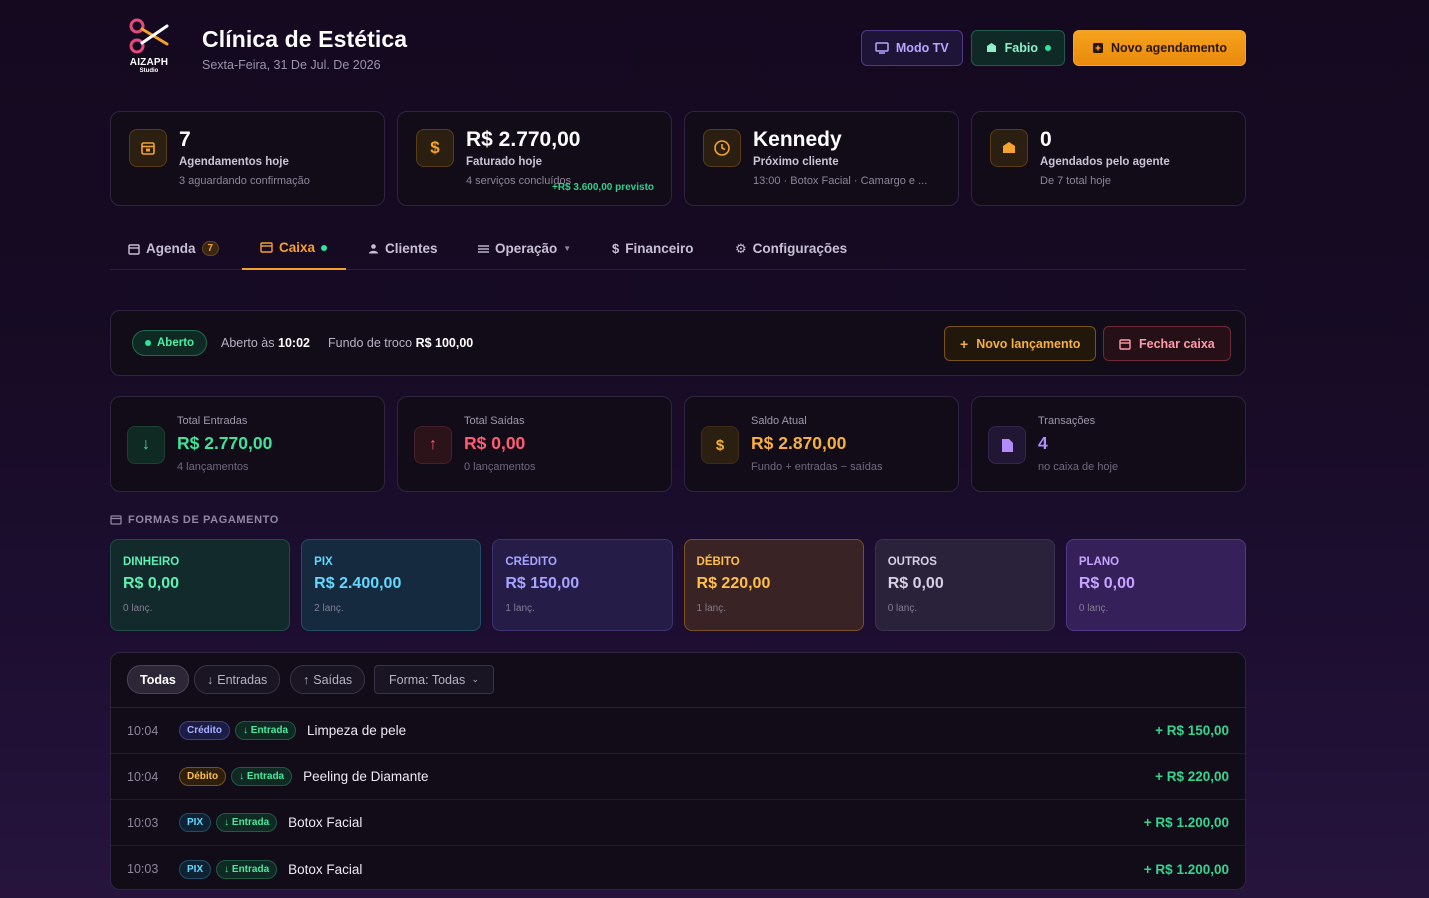 This screenshot has height=898, width=1429. What do you see at coordinates (435, 147) in the screenshot?
I see `dollar-icon: $` at bounding box center [435, 147].